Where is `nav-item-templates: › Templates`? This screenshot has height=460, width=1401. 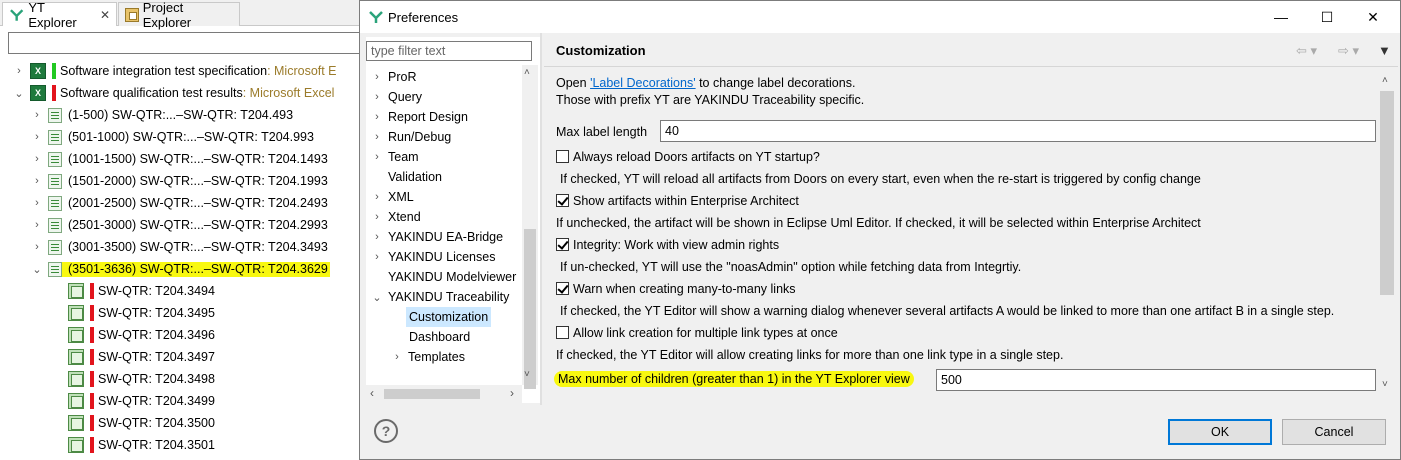 nav-item-templates: › Templates is located at coordinates (428, 357).